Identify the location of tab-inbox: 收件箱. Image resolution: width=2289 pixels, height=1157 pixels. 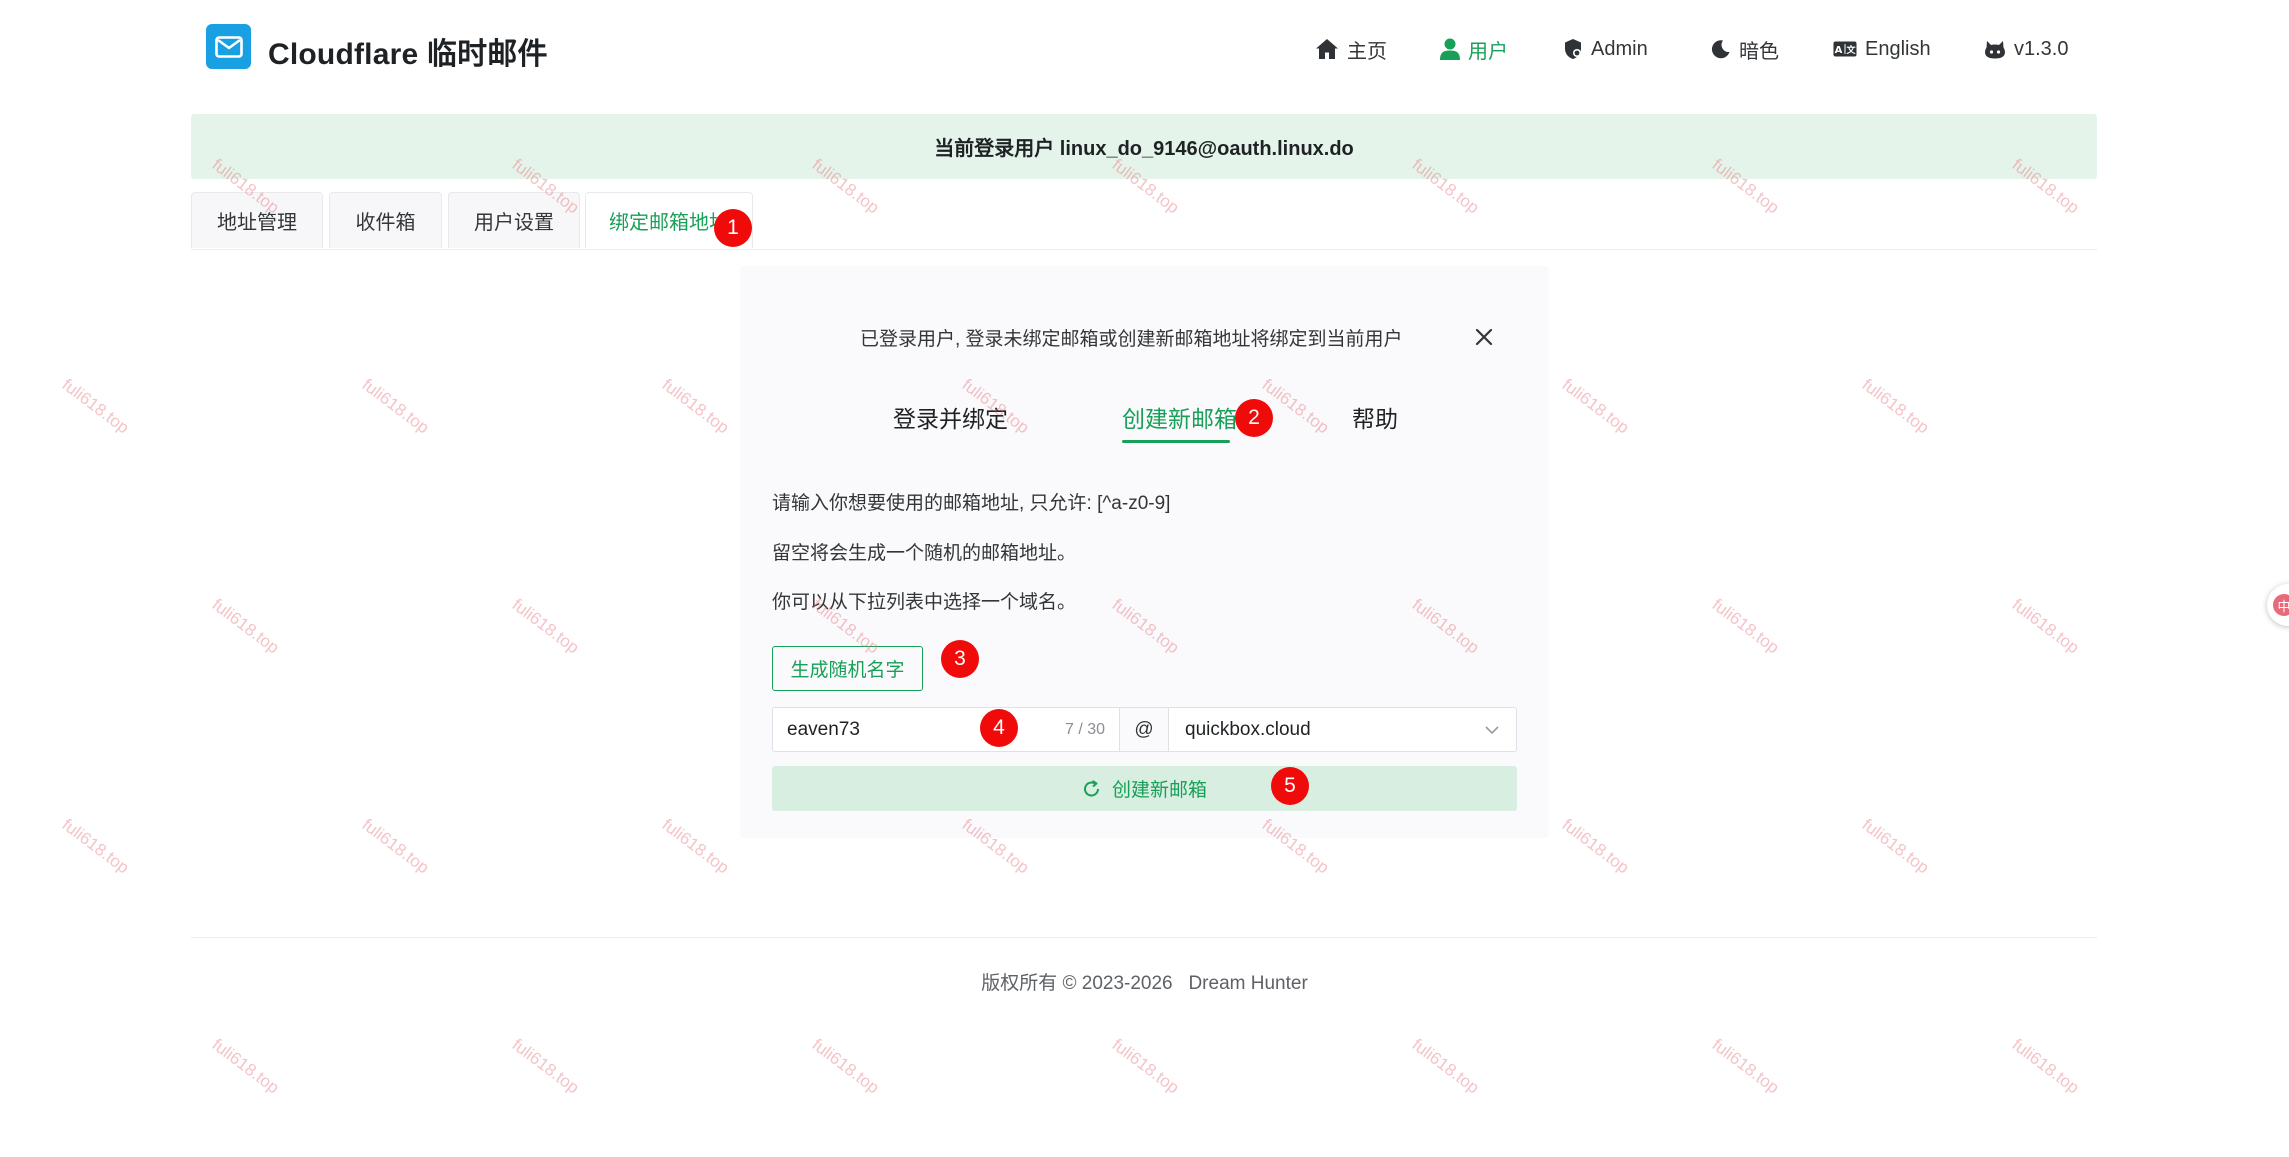
(385, 220).